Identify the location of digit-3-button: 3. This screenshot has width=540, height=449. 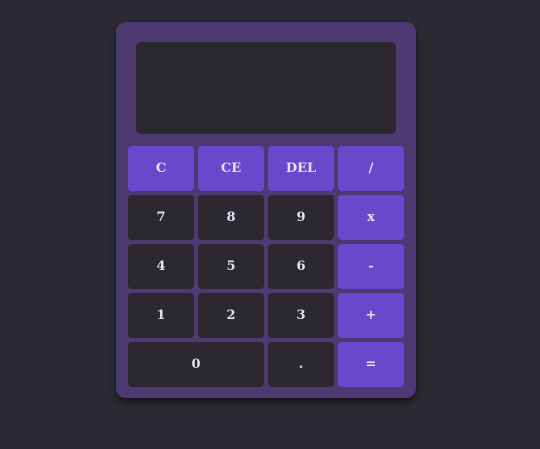
(301, 315).